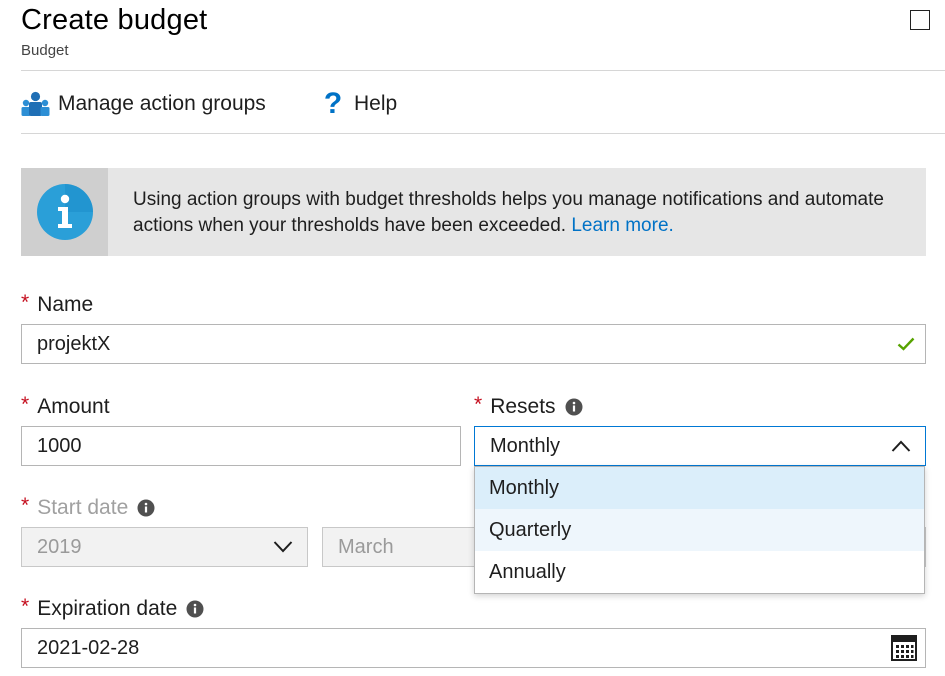  I want to click on resets-option-quarterly: Quarterly, so click(699, 530).